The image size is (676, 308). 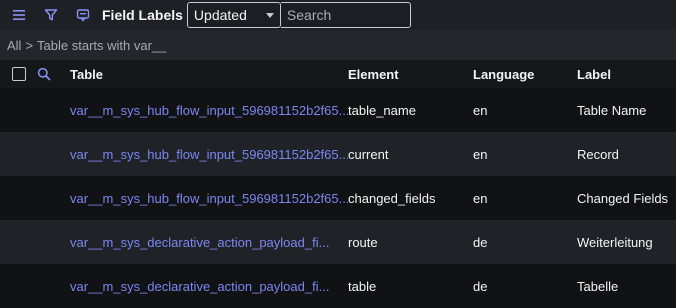 What do you see at coordinates (598, 286) in the screenshot?
I see `table-cell-label: Tabelle` at bounding box center [598, 286].